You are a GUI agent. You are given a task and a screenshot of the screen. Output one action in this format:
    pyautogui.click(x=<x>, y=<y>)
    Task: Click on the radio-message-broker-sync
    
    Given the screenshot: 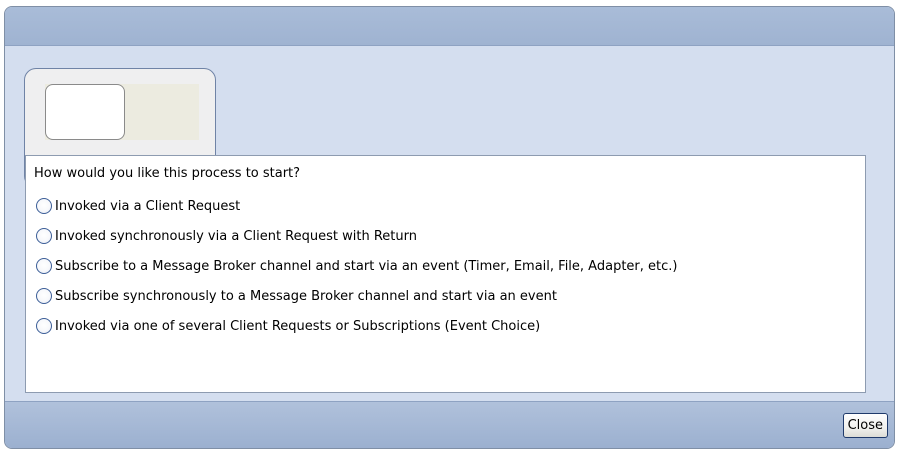 What is the action you would take?
    pyautogui.click(x=44, y=296)
    